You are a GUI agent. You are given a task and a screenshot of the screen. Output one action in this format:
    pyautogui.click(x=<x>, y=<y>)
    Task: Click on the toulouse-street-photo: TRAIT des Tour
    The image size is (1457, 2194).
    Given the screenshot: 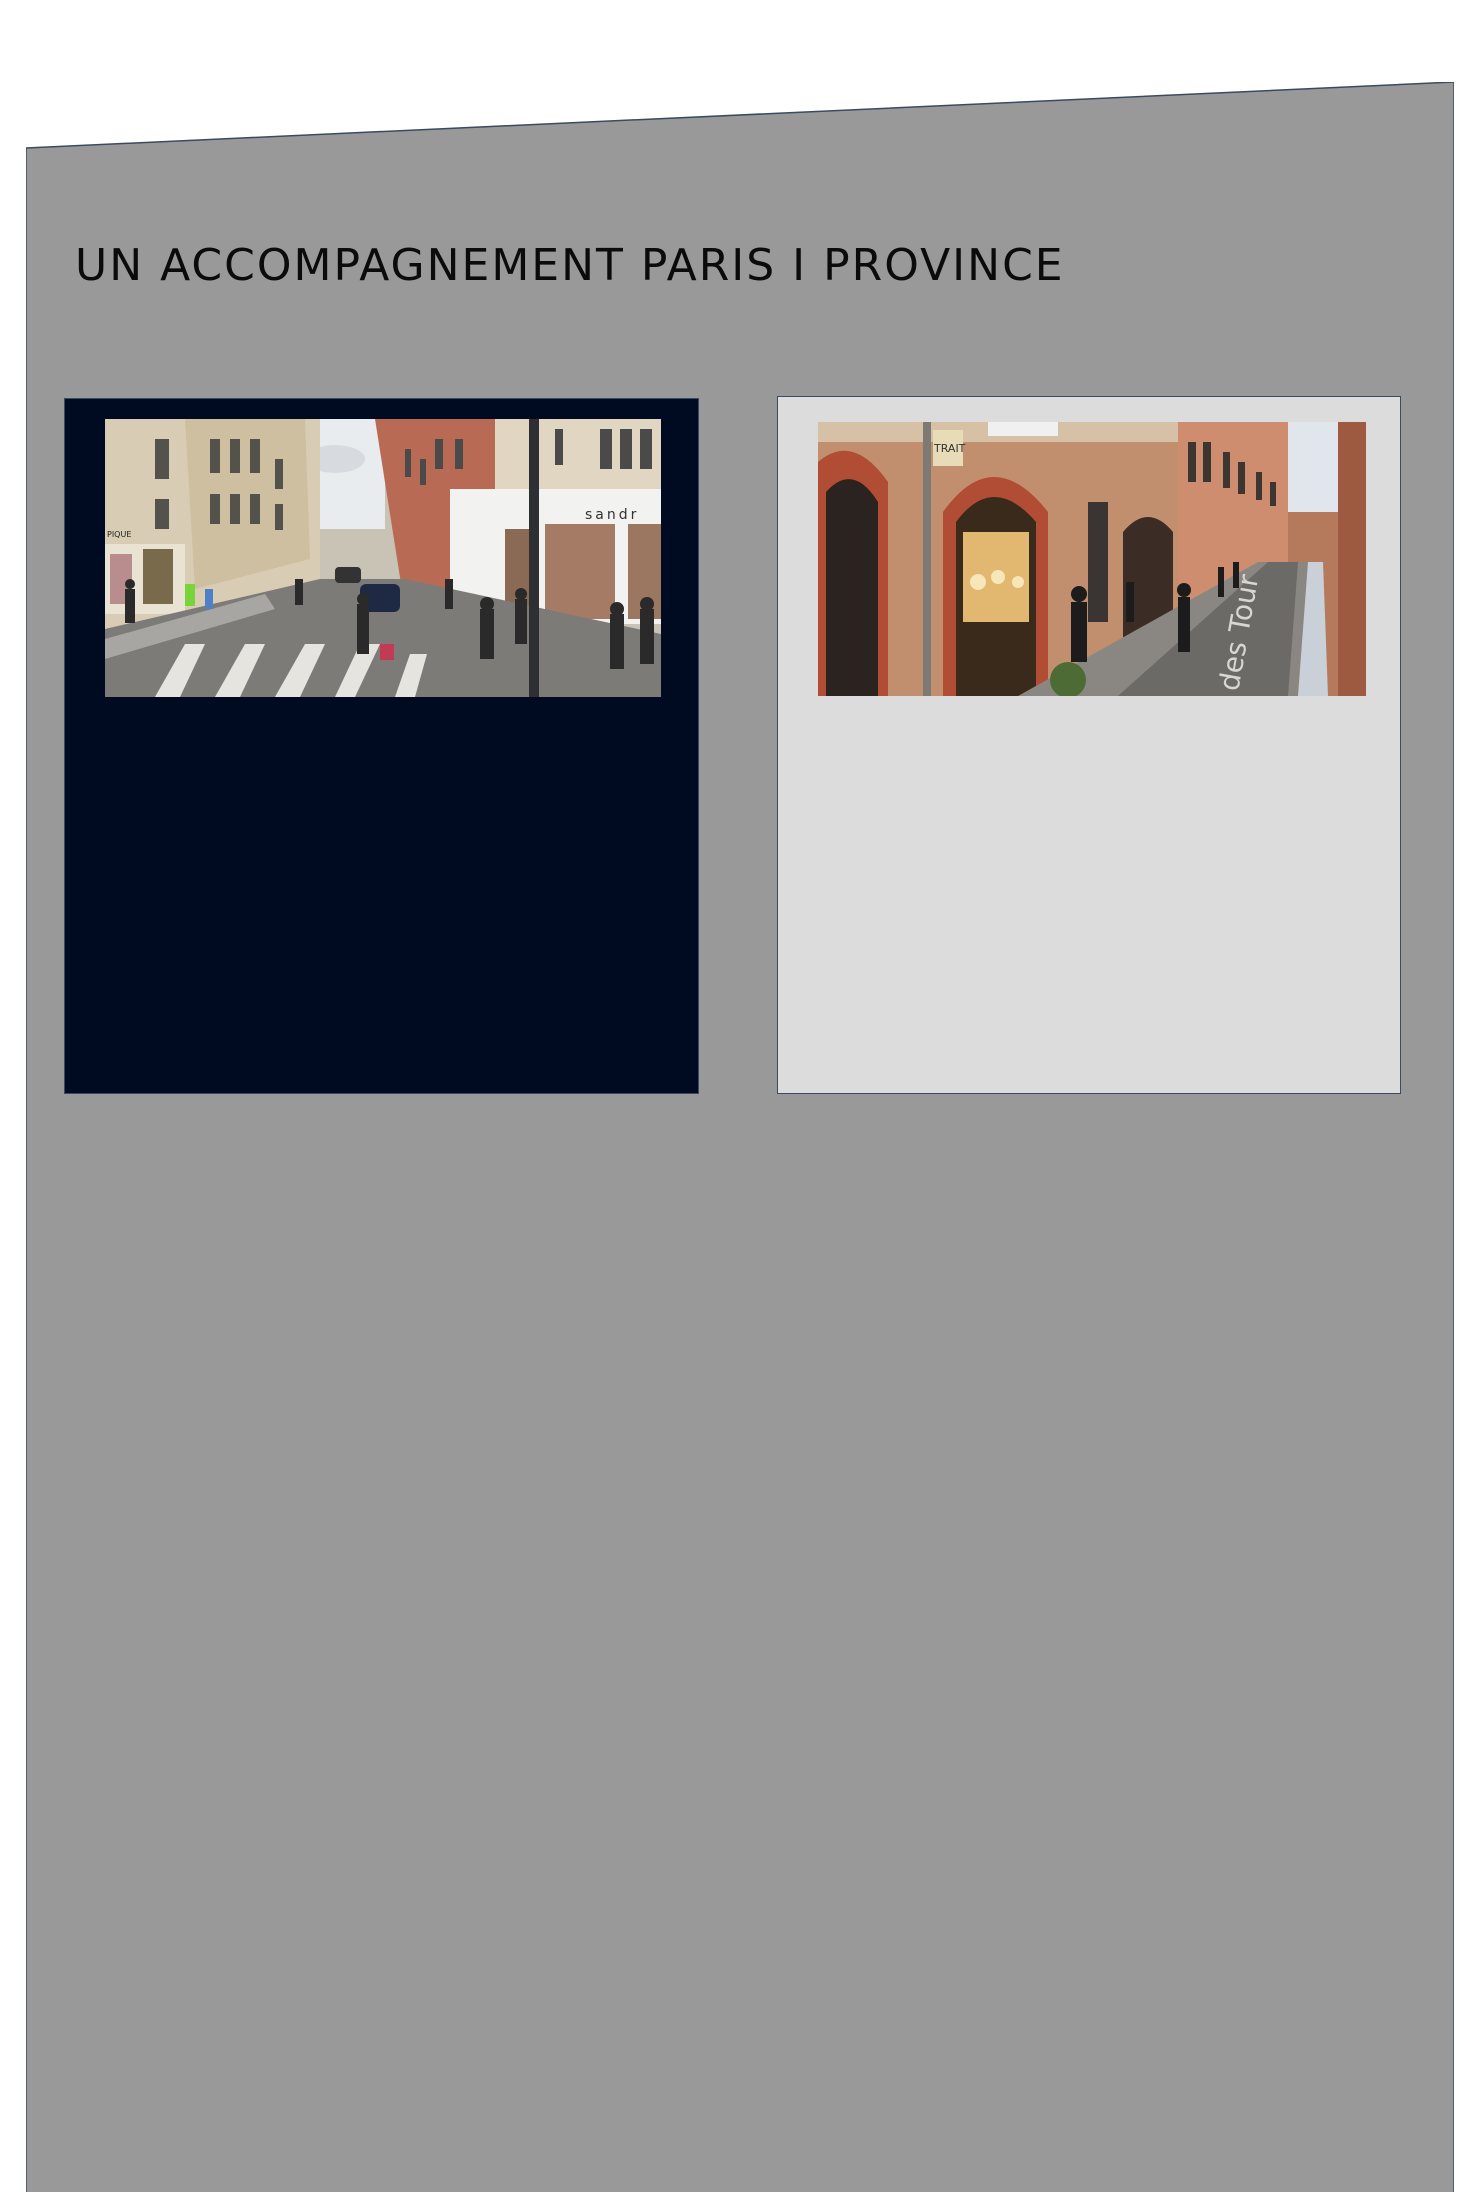 What is the action you would take?
    pyautogui.click(x=1092, y=559)
    